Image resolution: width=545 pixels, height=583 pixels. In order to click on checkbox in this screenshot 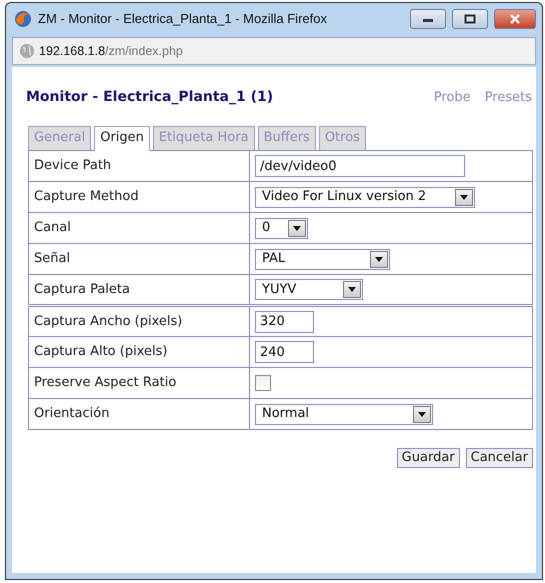, I will do `click(263, 382)`.